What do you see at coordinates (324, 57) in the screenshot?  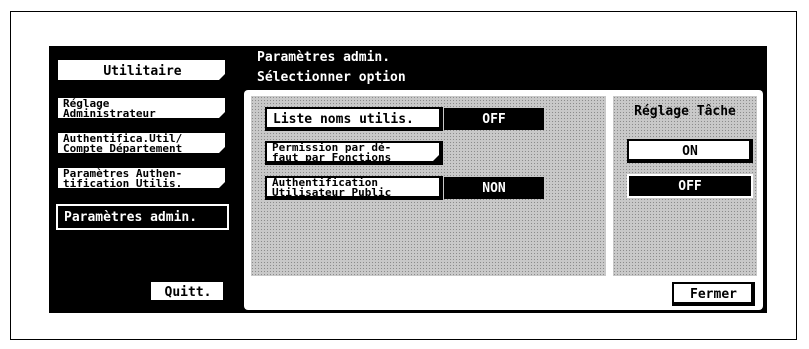 I see `page-title: Paramètres admin.` at bounding box center [324, 57].